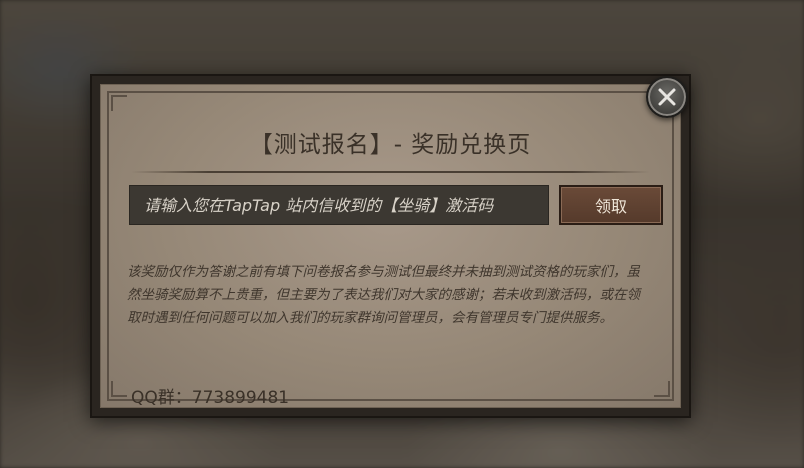 This screenshot has width=804, height=468. I want to click on activation-code-input, so click(339, 205).